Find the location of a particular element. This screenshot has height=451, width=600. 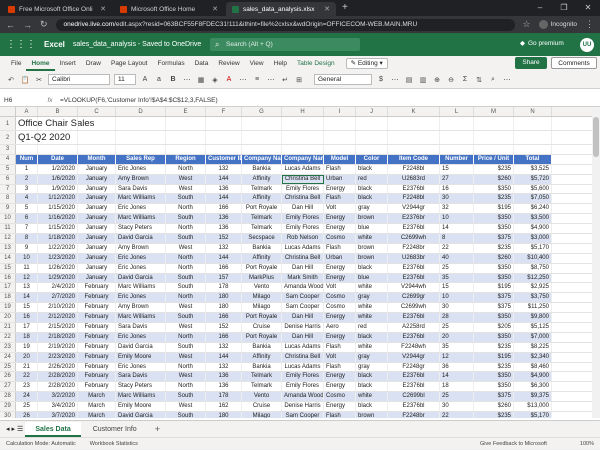

grid-cell: 2/23/2020 is located at coordinates (58, 357).